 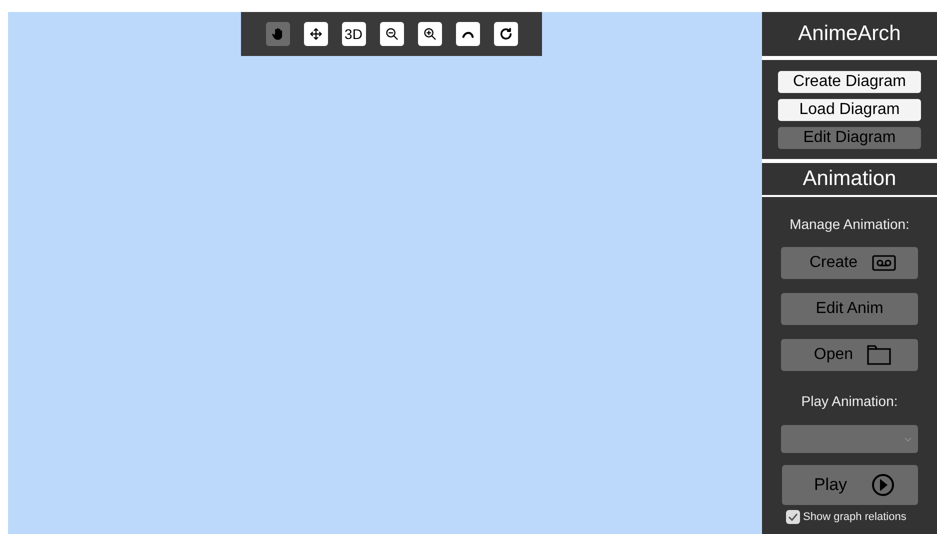 What do you see at coordinates (908, 439) in the screenshot?
I see `chevron-down-icon` at bounding box center [908, 439].